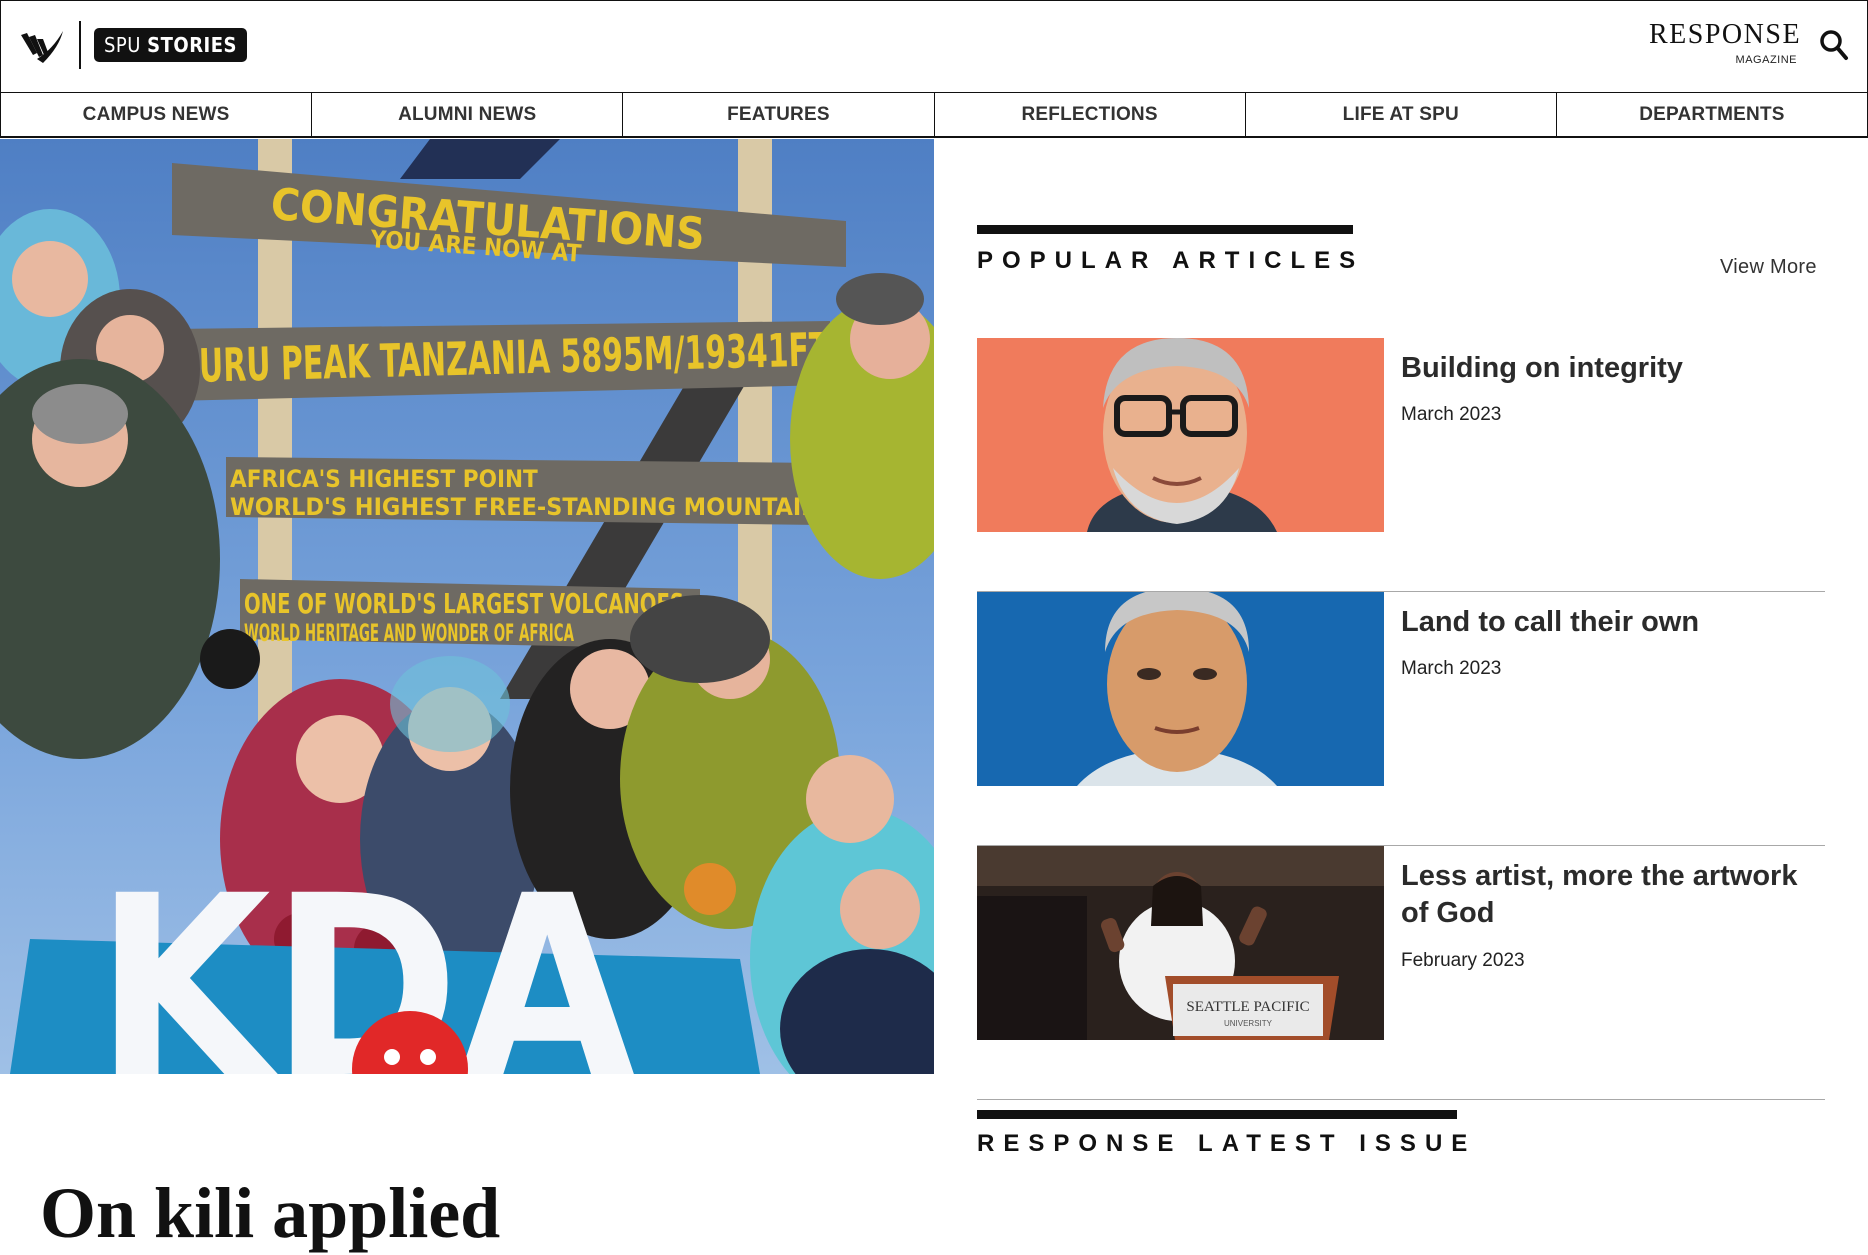 This screenshot has width=1868, height=1255. I want to click on sign-line-5: ONE OF WORLD'S LARGEST VOLCANOES, so click(464, 603).